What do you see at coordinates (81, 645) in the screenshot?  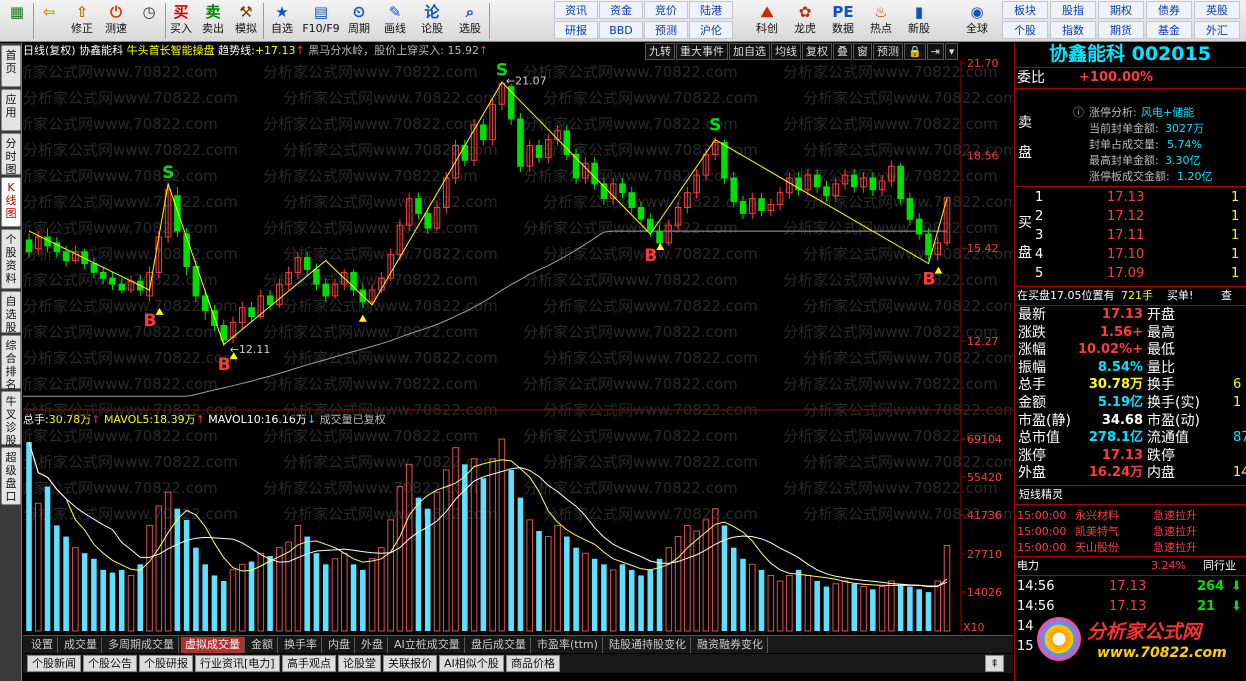 I see `indicator-tab: 成交量` at bounding box center [81, 645].